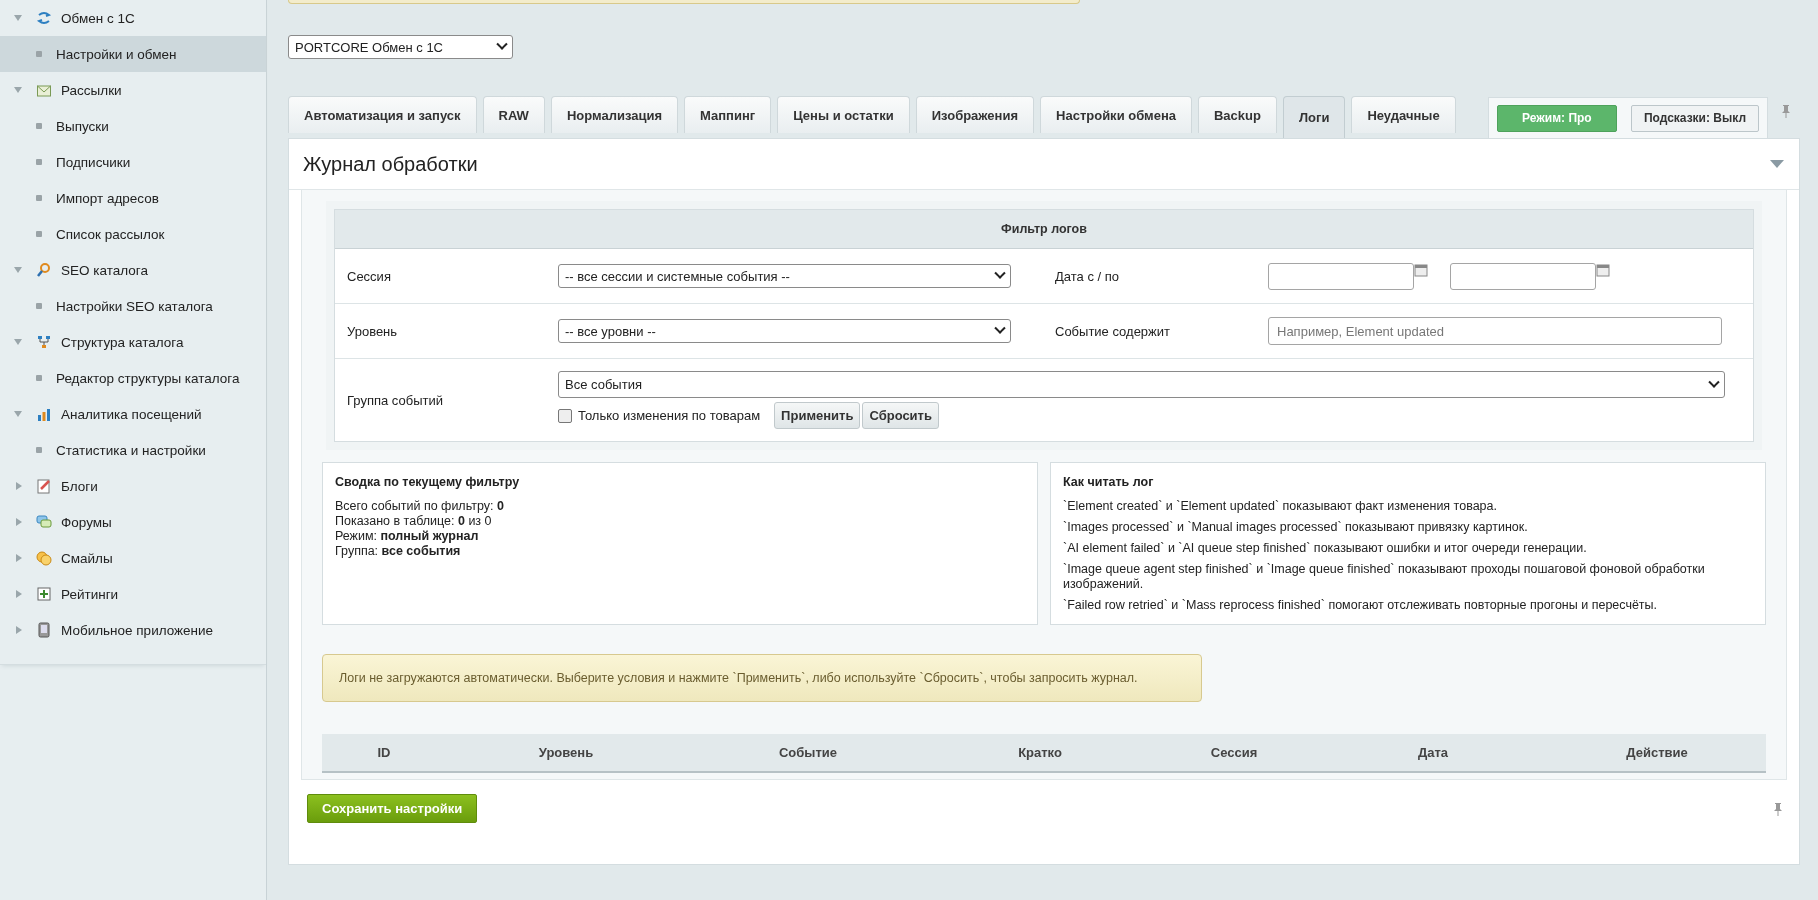 The image size is (1818, 900). What do you see at coordinates (133, 90) in the screenshot?
I see `sidebar-item: Рассылки` at bounding box center [133, 90].